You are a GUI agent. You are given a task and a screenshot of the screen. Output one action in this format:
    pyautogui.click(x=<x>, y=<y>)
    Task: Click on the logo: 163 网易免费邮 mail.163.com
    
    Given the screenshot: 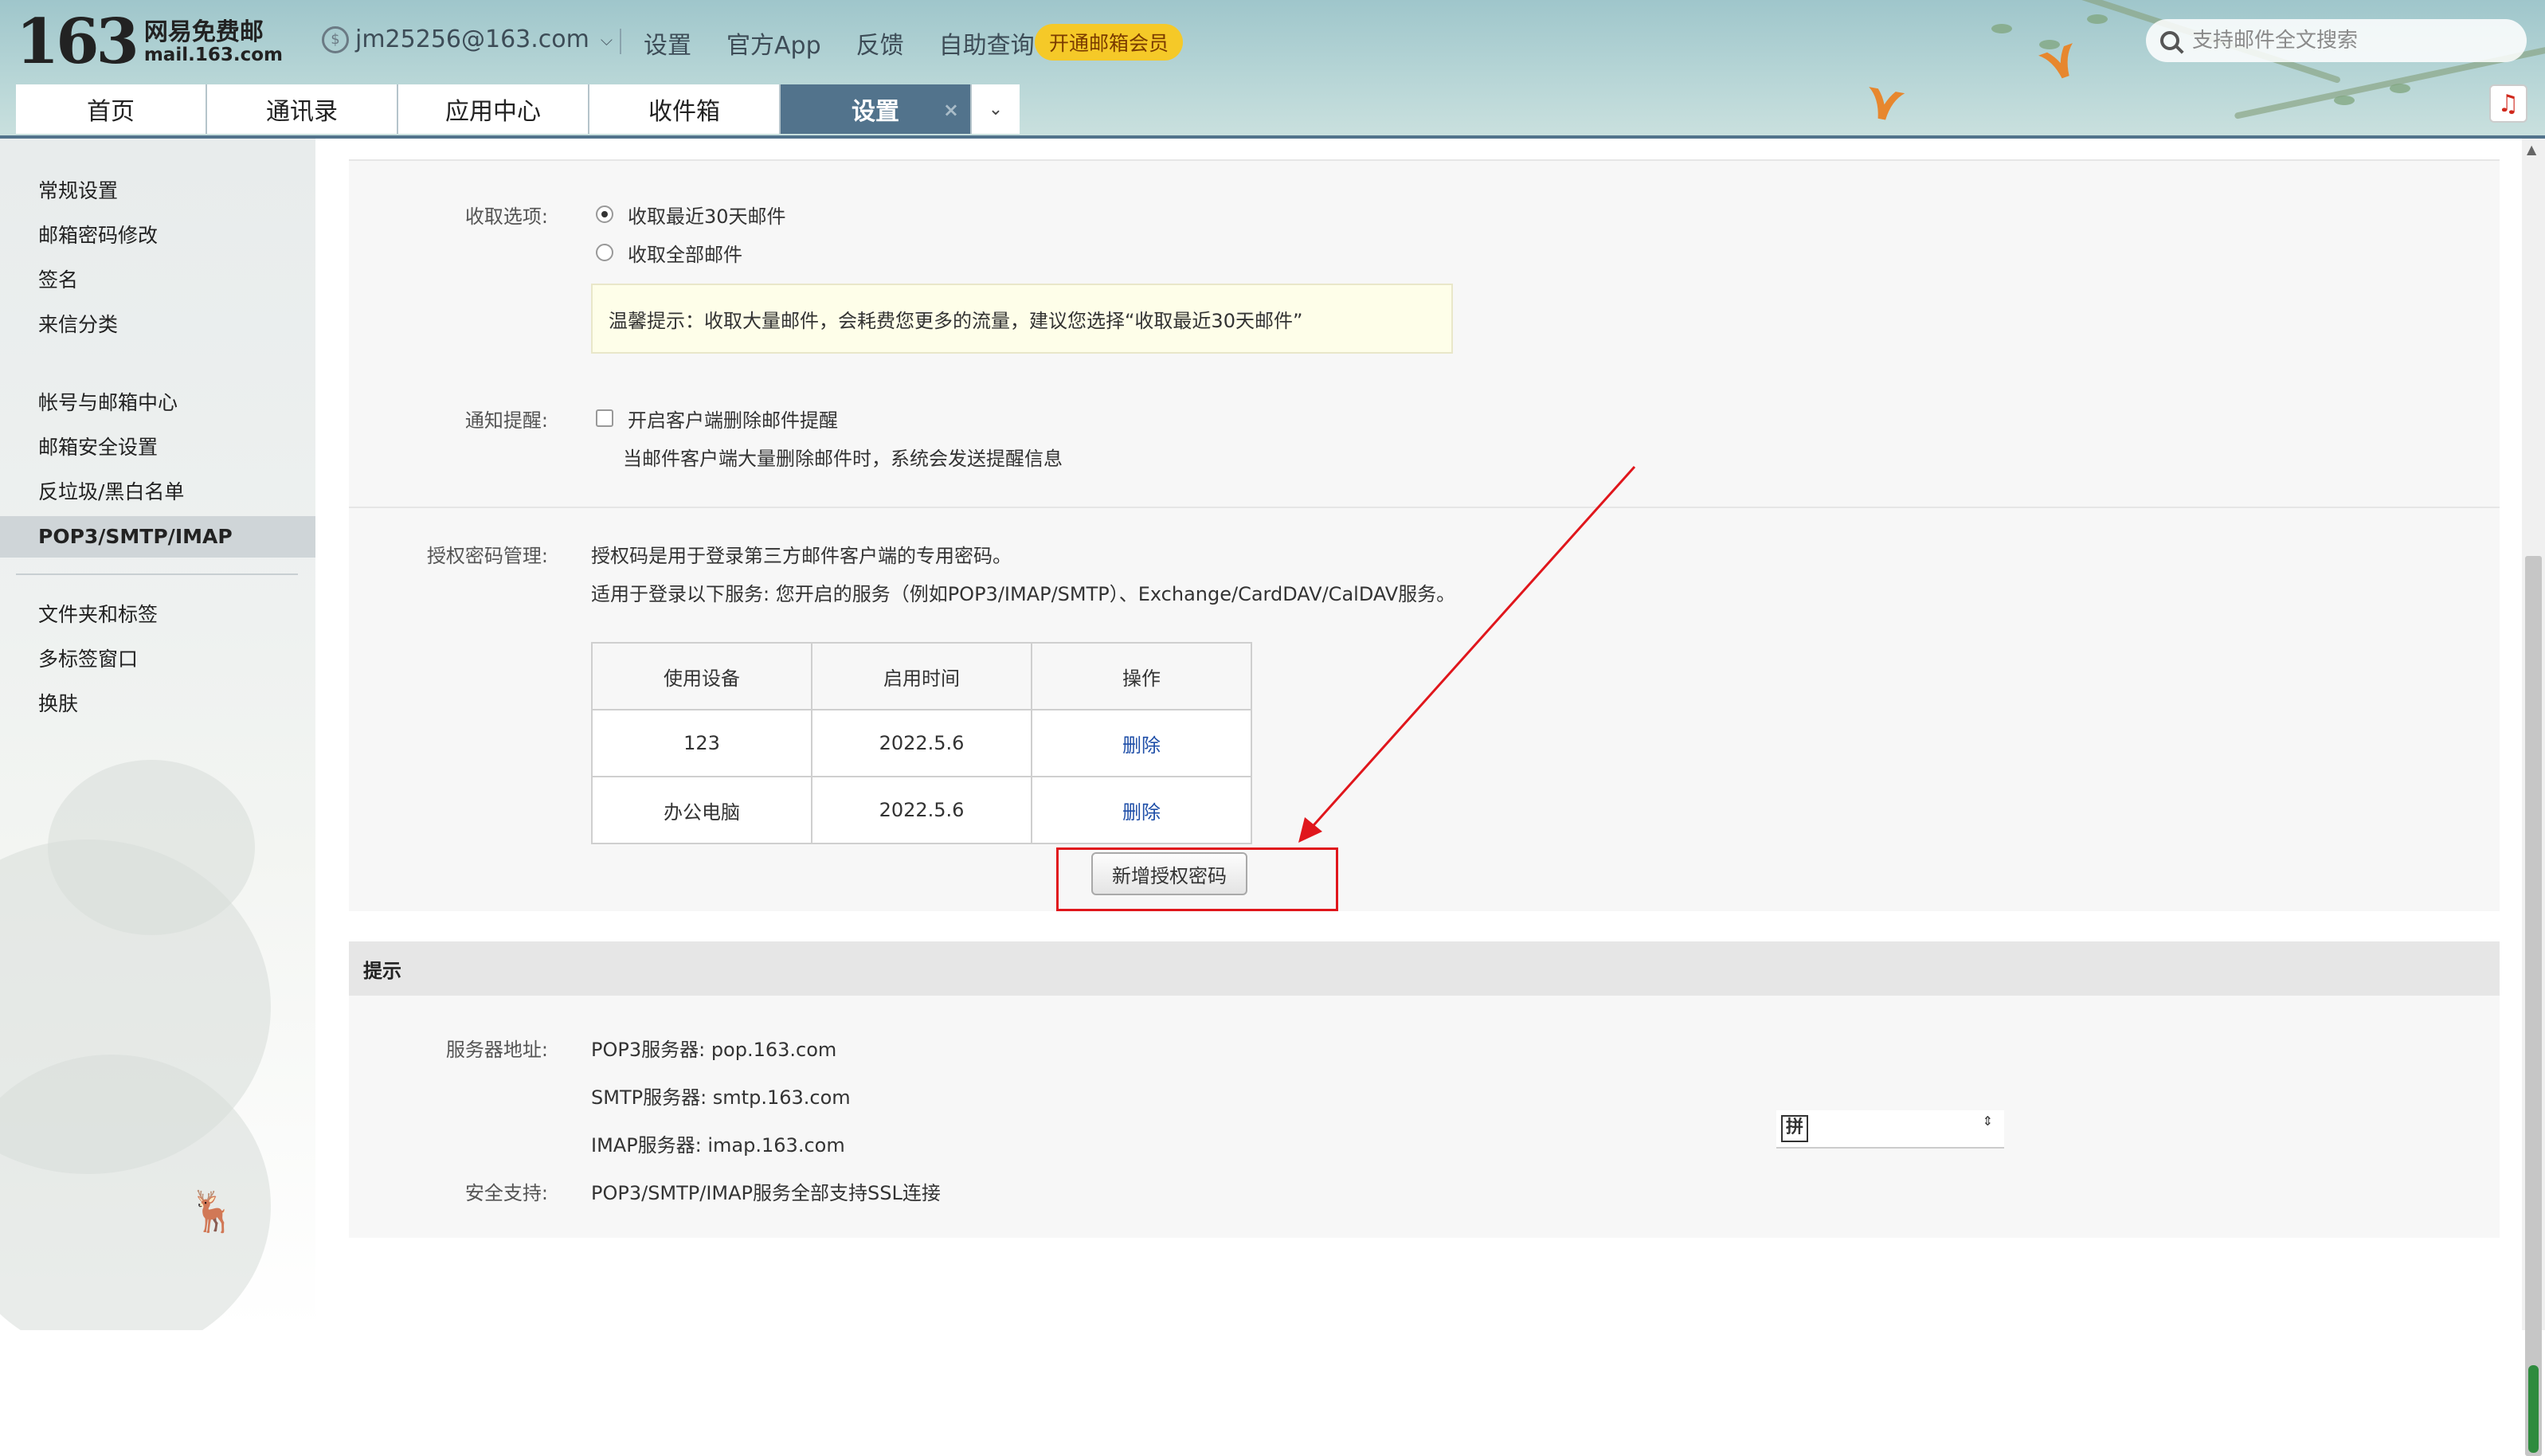 What is the action you would take?
    pyautogui.click(x=149, y=42)
    